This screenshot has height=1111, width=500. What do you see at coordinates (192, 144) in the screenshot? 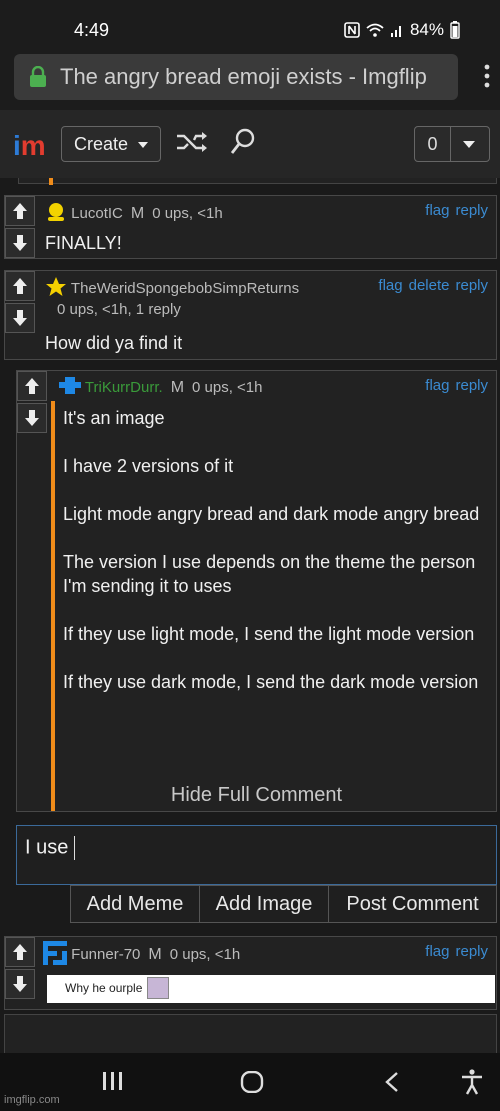
I see `shuffle-icon` at bounding box center [192, 144].